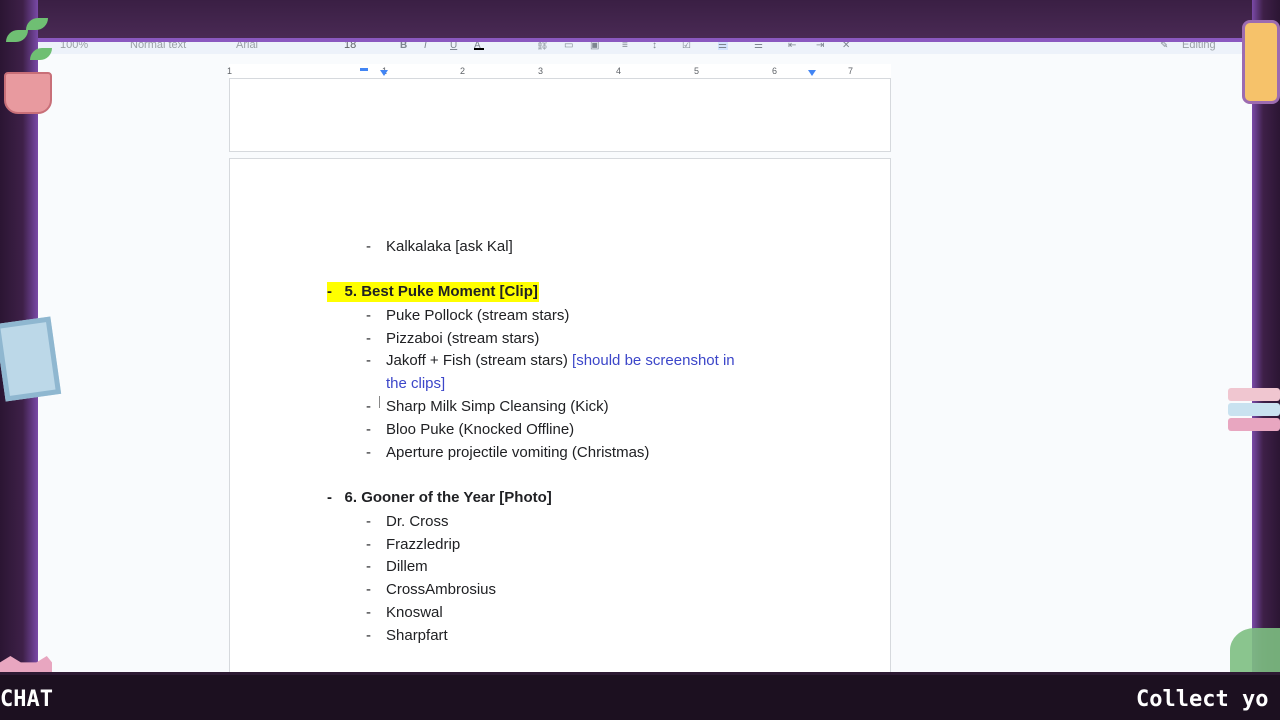 Image resolution: width=1280 pixels, height=720 pixels. What do you see at coordinates (812, 73) in the screenshot?
I see `right-indent-handle` at bounding box center [812, 73].